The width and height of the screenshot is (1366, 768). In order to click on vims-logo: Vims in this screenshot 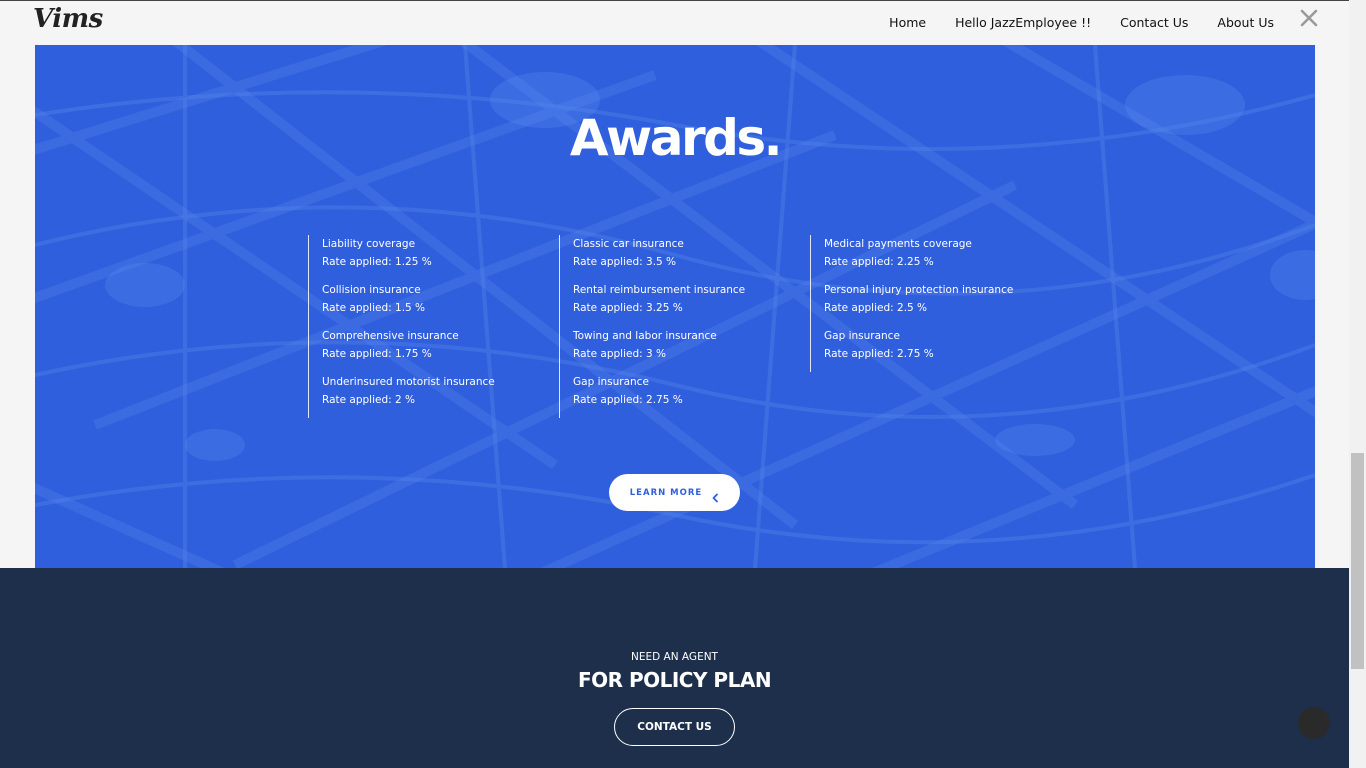, I will do `click(68, 19)`.